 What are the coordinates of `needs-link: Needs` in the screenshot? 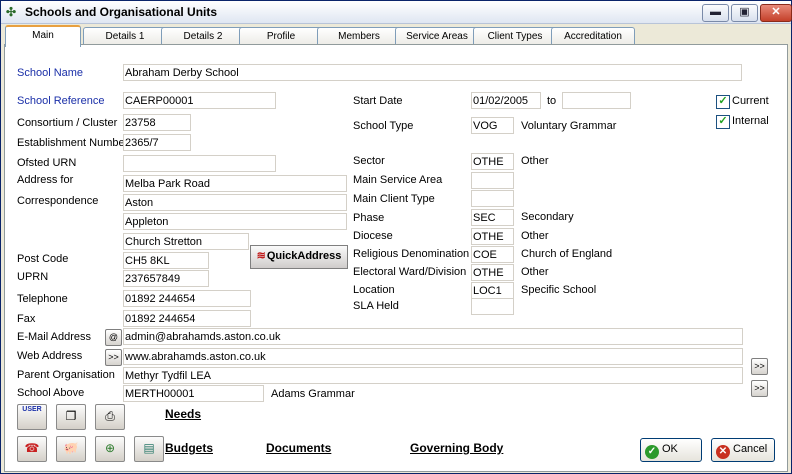 It's located at (183, 414).